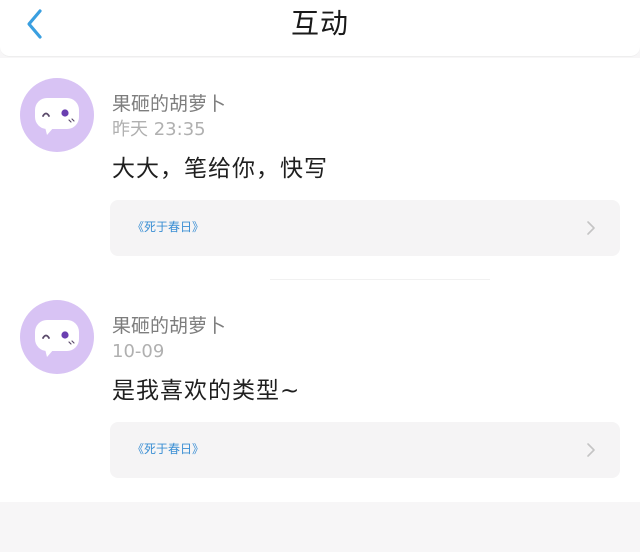  What do you see at coordinates (319, 23) in the screenshot?
I see `page-title: 互动` at bounding box center [319, 23].